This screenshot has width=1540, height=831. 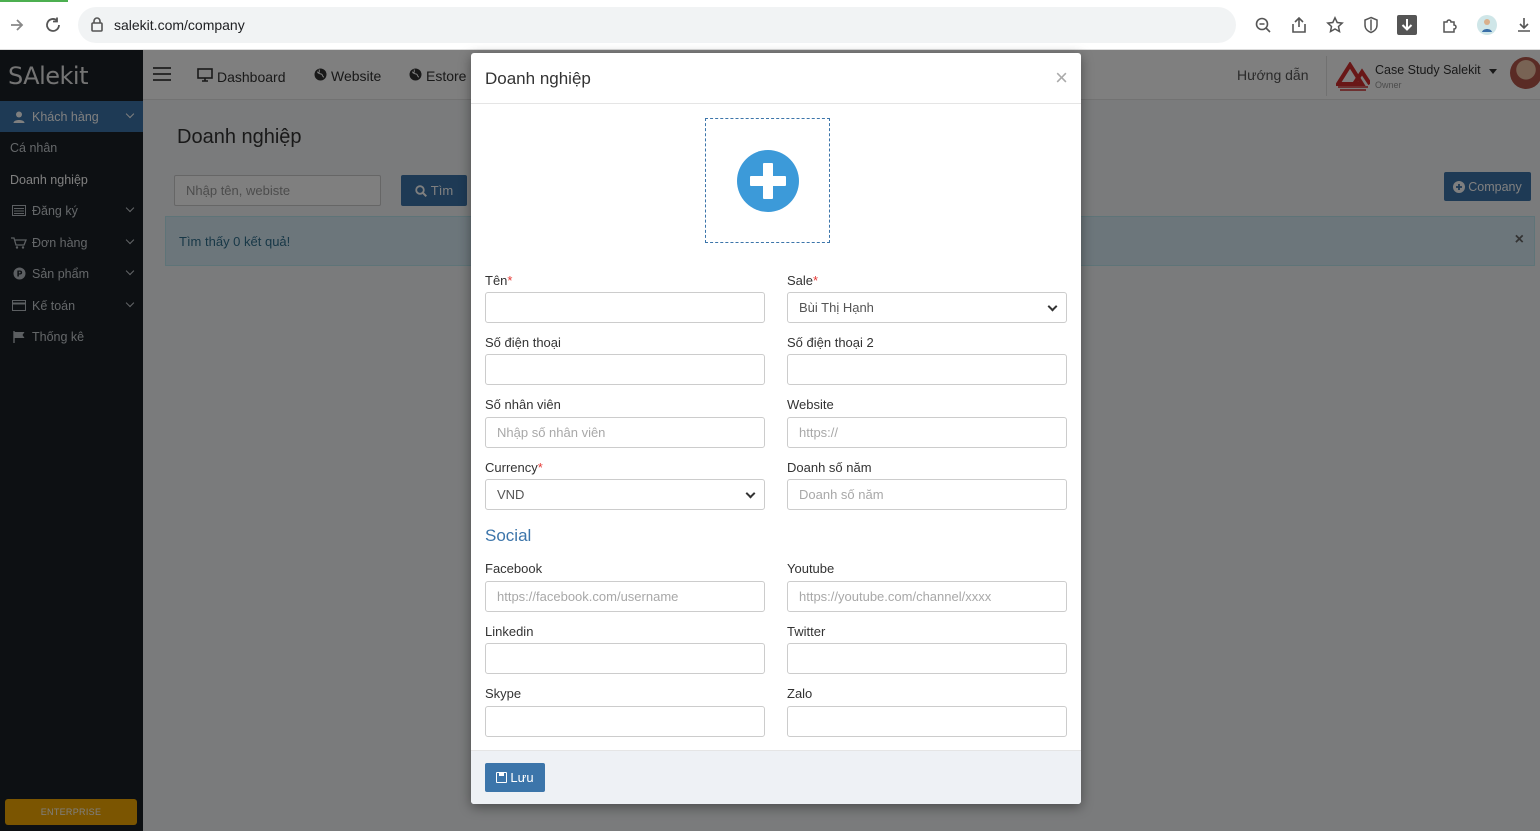 I want to click on linkedin-field, so click(x=625, y=658).